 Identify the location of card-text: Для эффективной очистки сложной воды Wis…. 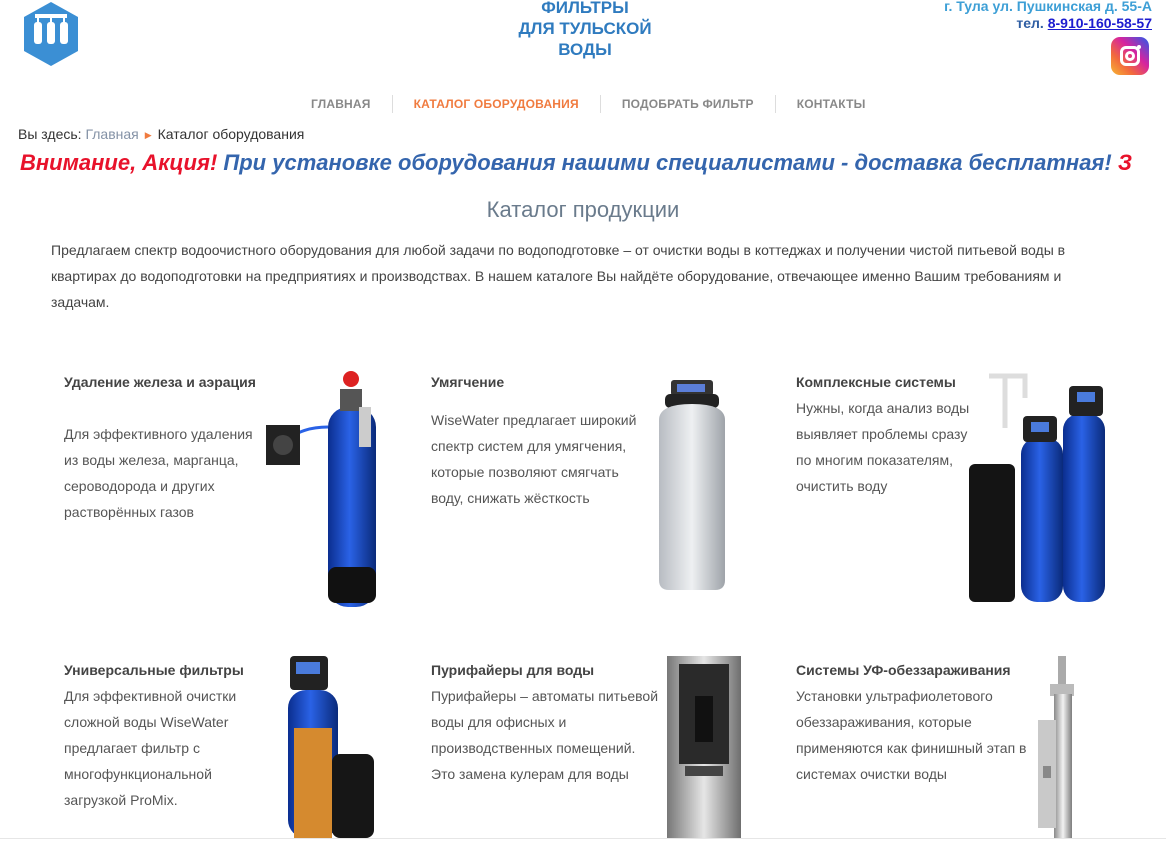
(150, 748).